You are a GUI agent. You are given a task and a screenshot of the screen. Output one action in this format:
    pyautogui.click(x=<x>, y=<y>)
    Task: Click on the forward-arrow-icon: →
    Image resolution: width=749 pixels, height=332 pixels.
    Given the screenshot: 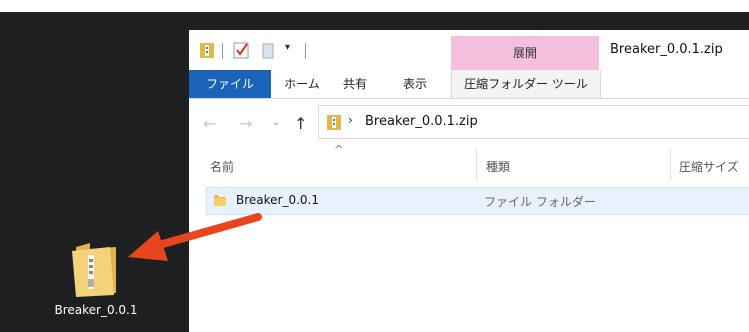 What is the action you would take?
    pyautogui.click(x=245, y=123)
    